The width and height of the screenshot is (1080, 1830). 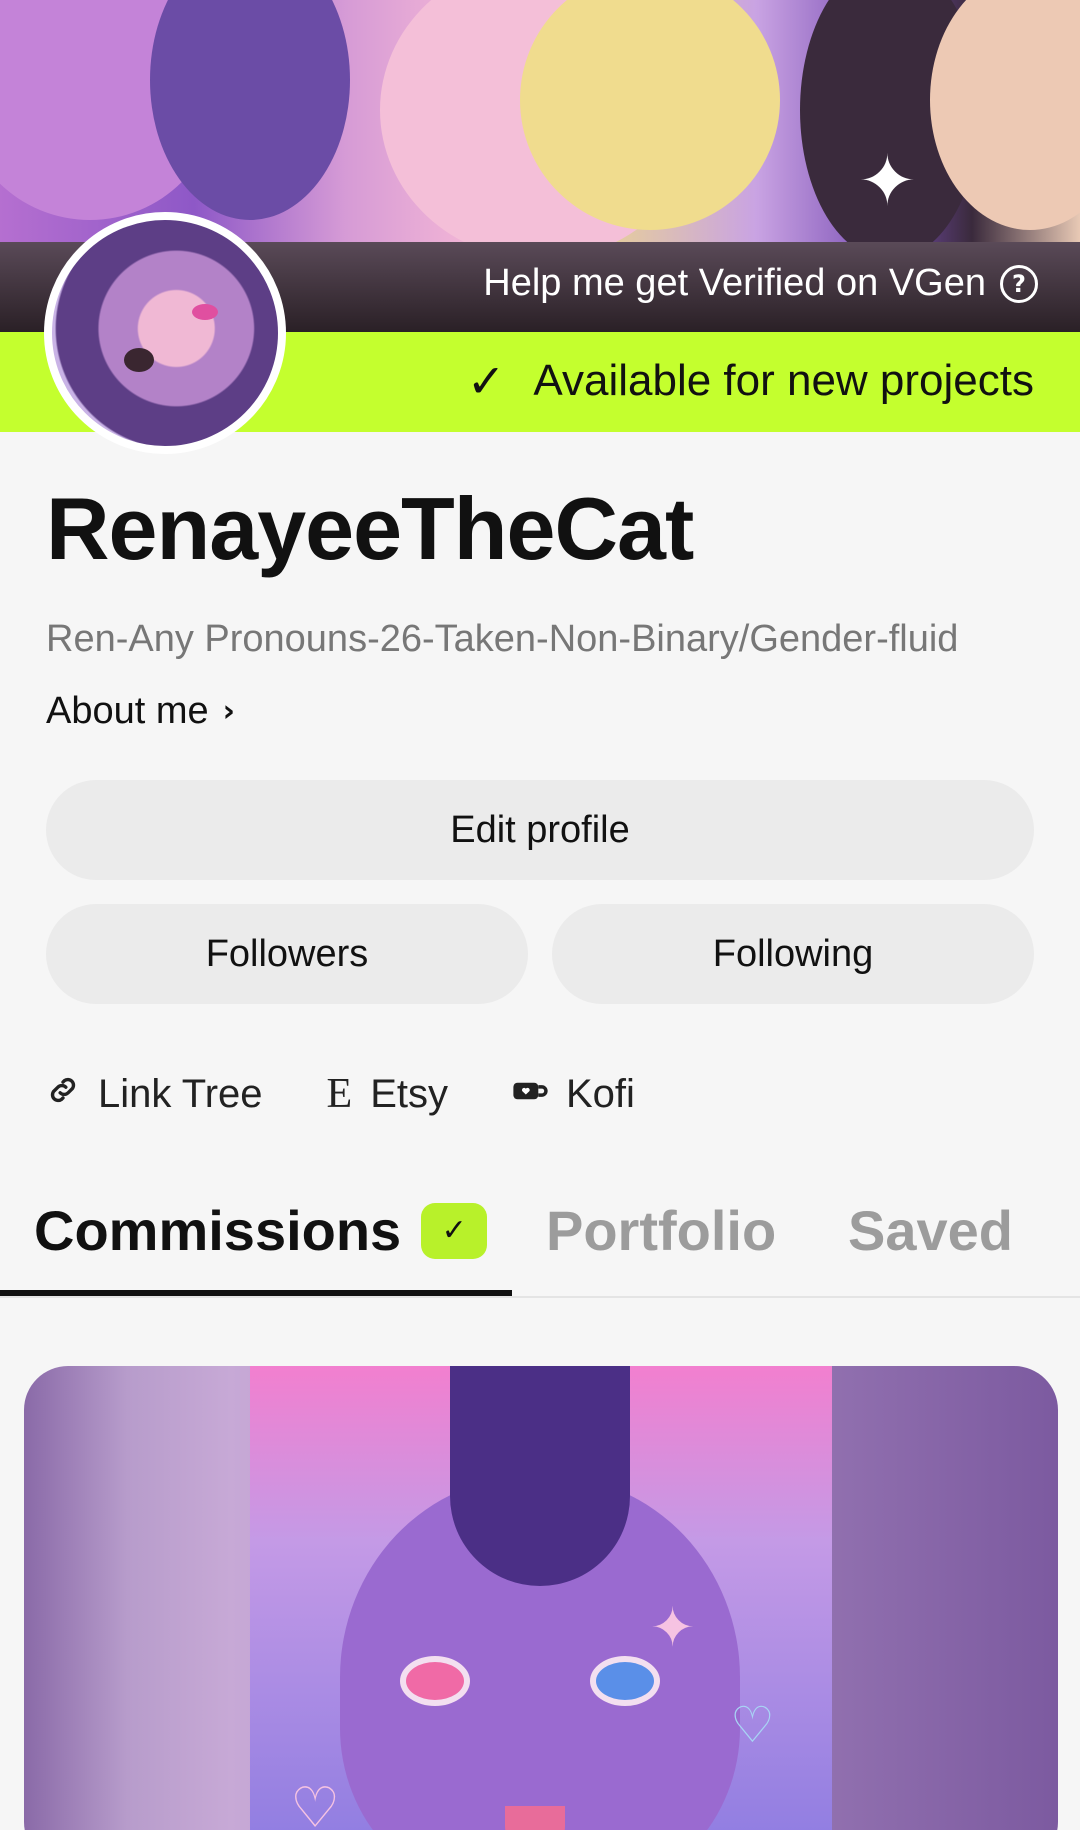 I want to click on kofi-link: Kofi, so click(x=573, y=1094).